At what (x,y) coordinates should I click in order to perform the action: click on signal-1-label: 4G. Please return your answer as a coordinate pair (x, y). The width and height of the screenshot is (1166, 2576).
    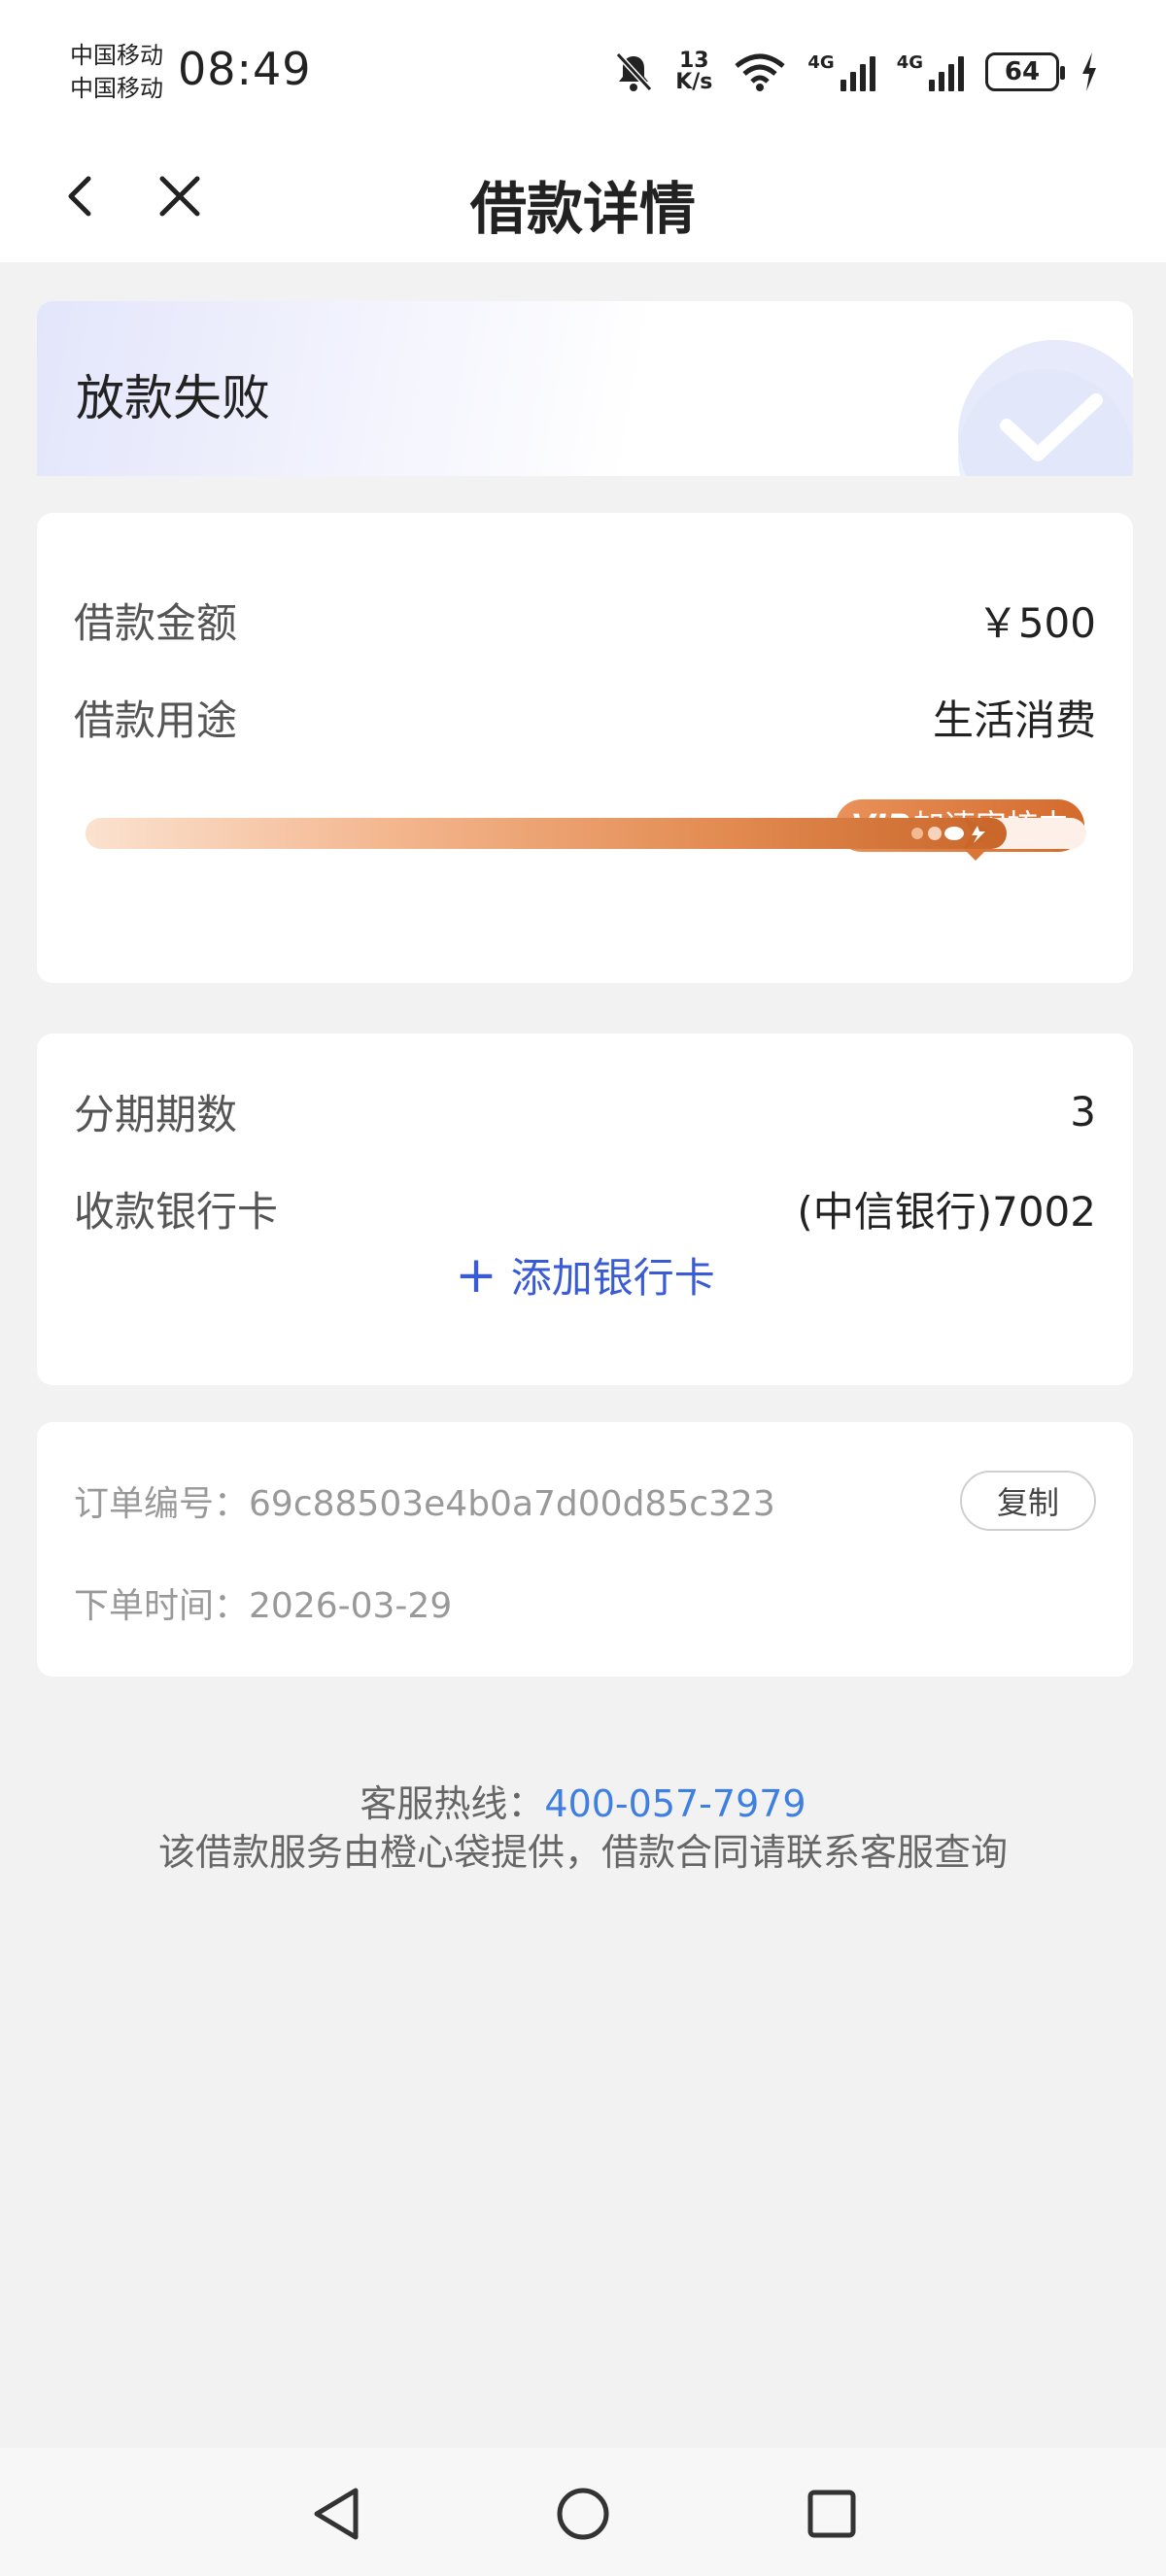
    Looking at the image, I should click on (821, 62).